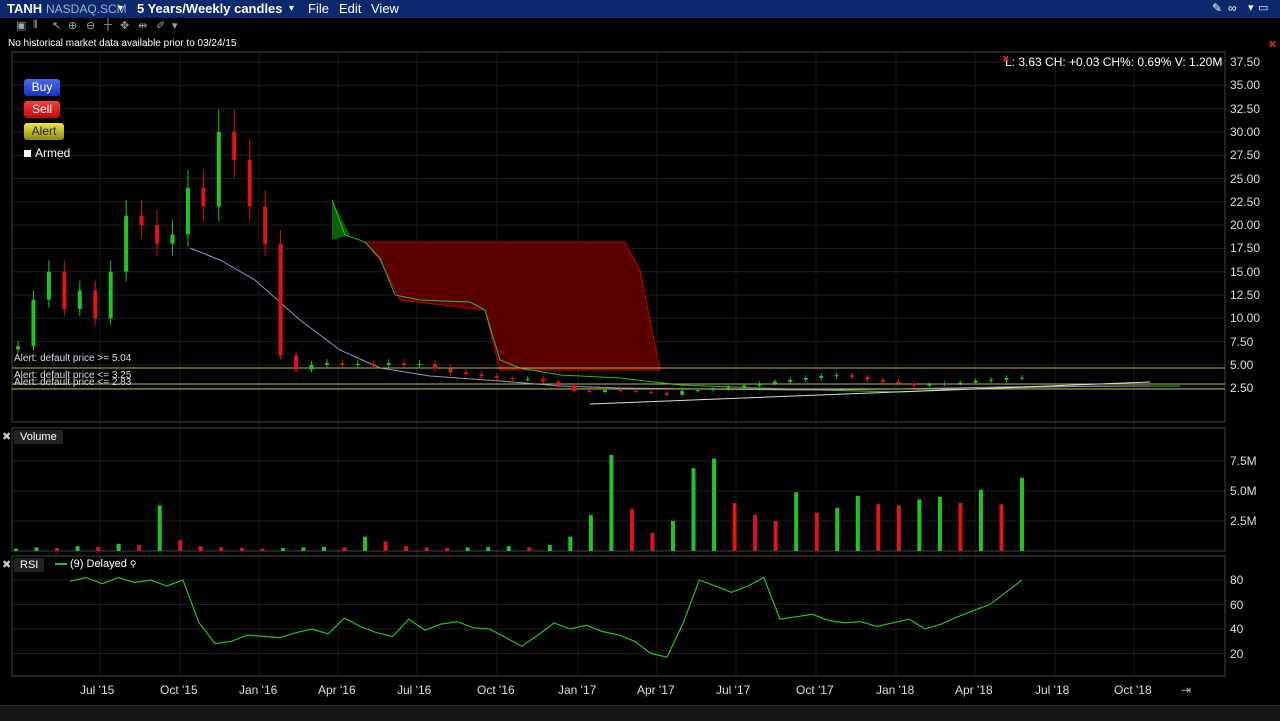  Describe the element at coordinates (44, 131) in the screenshot. I see `alert-button: Alert` at that location.